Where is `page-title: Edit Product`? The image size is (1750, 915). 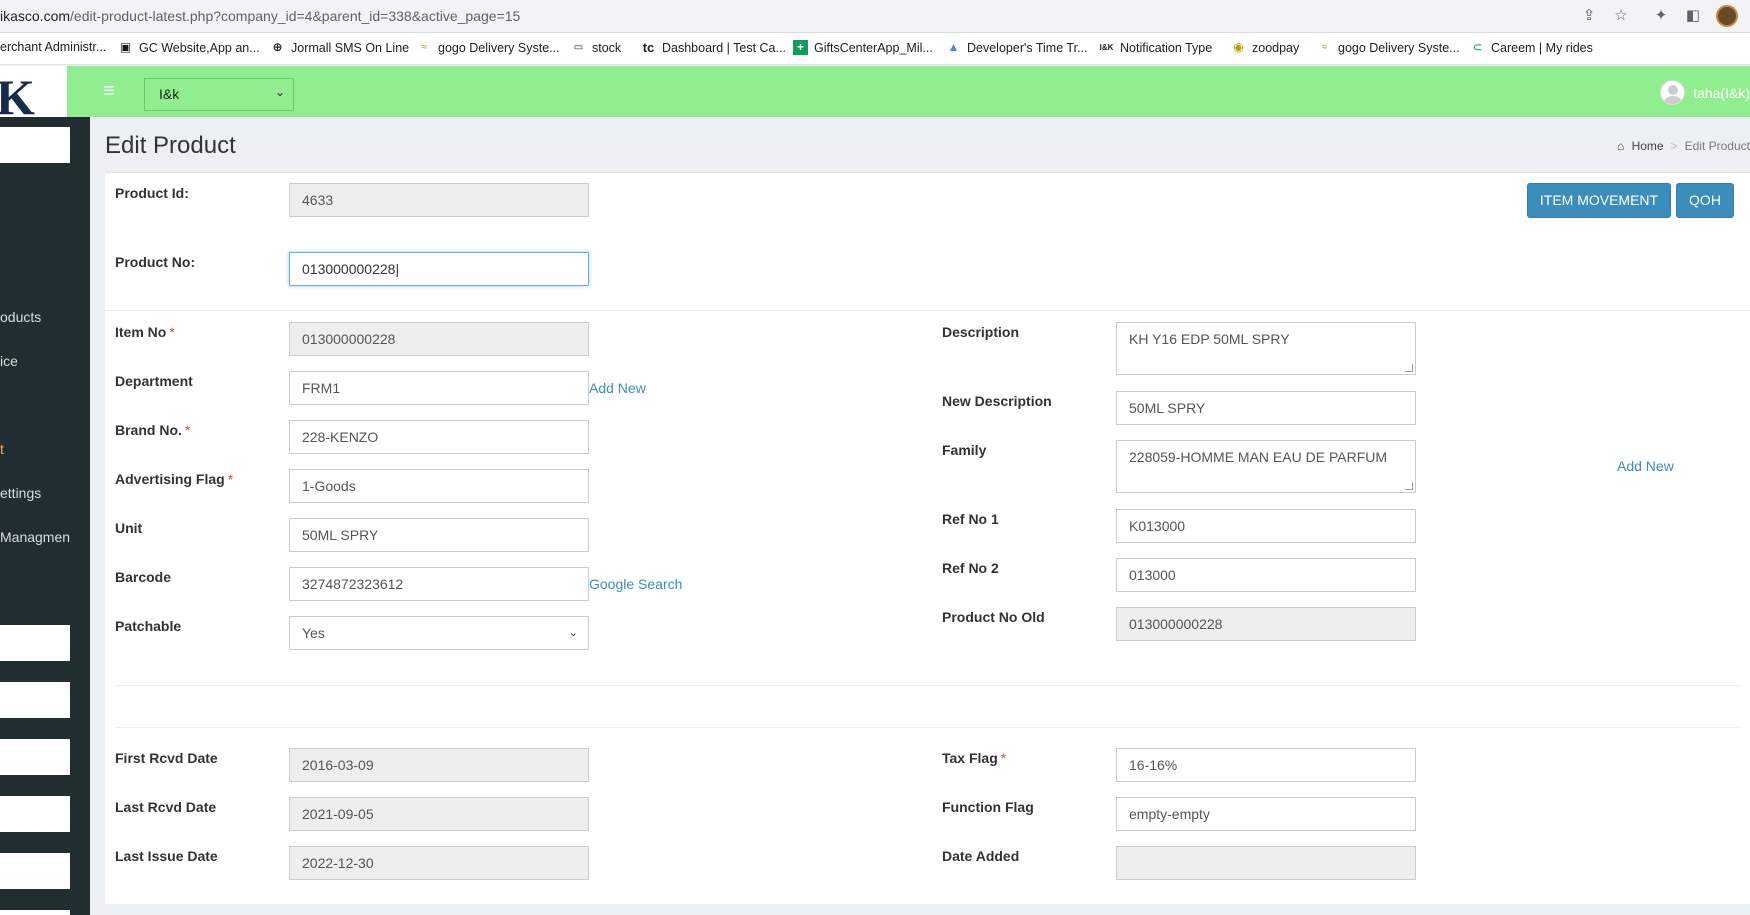 page-title: Edit Product is located at coordinates (170, 145).